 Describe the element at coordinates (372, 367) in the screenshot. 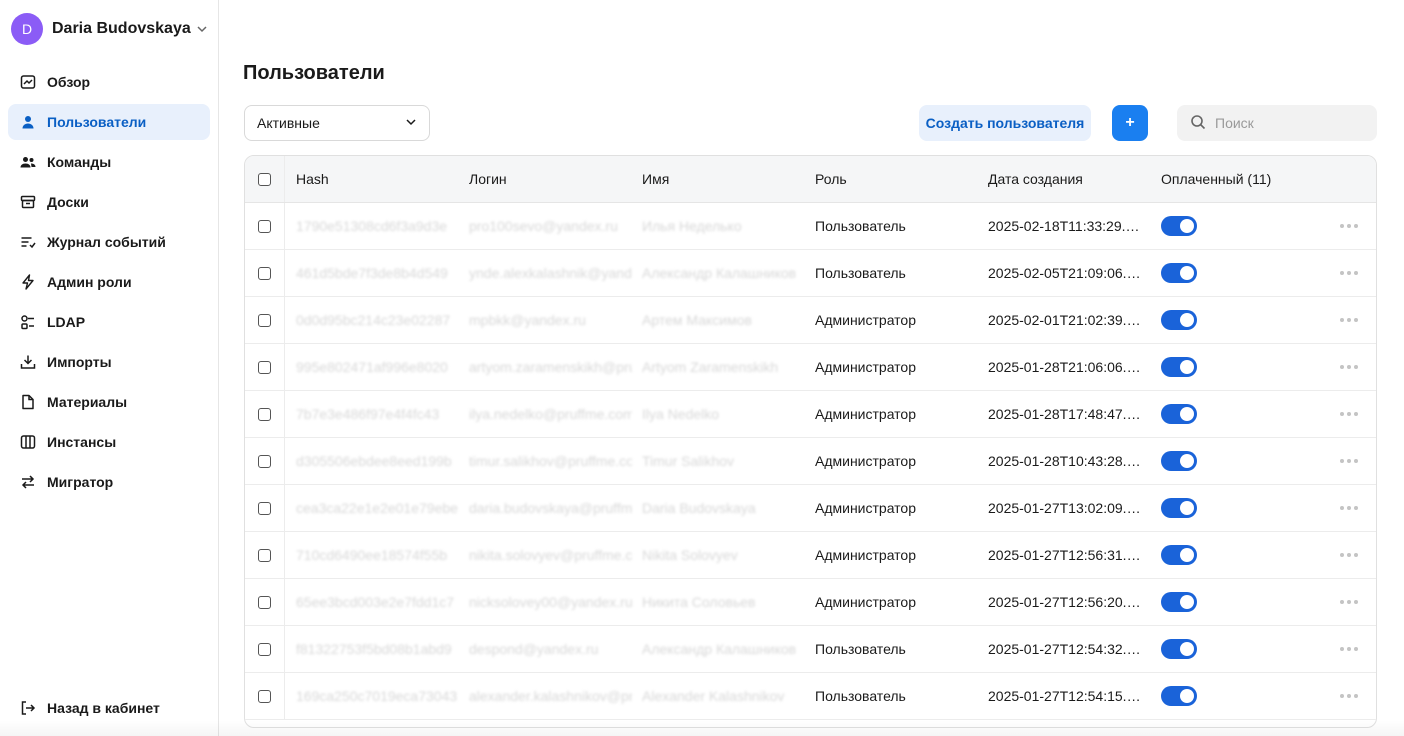

I see `cell-hash: 995e802471af996e8020` at that location.